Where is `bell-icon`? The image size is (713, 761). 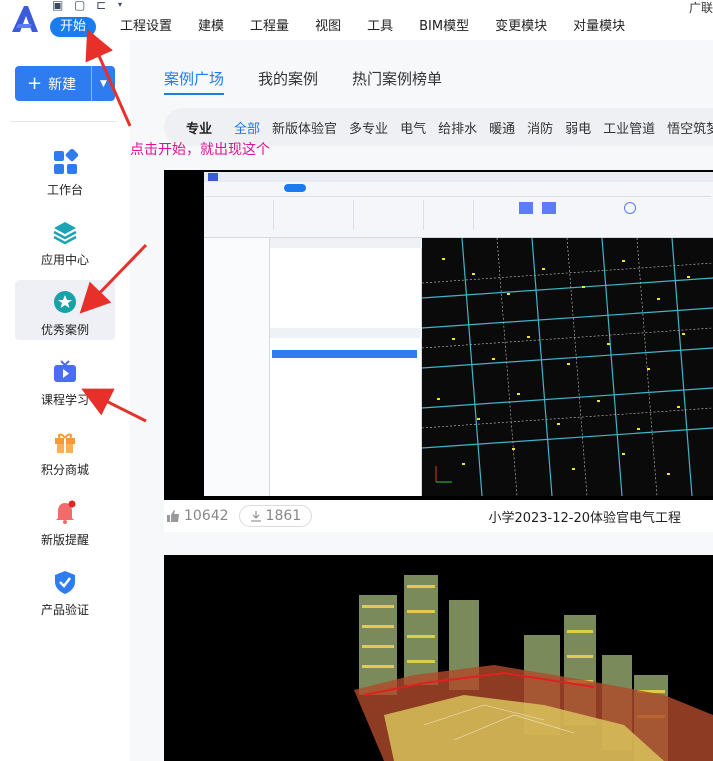 bell-icon is located at coordinates (66, 512).